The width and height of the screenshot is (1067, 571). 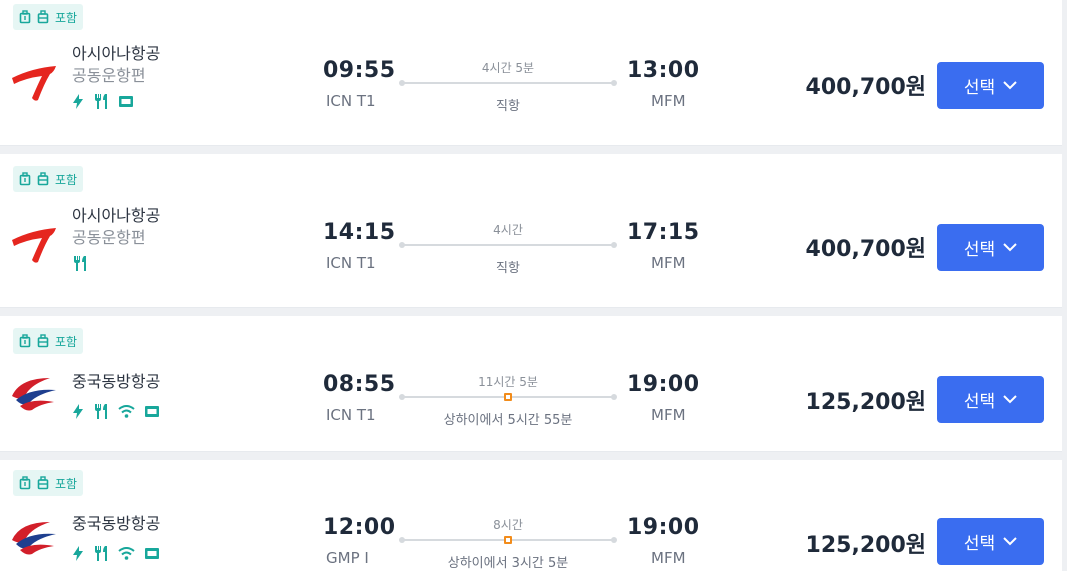 I want to click on route-info: 8시간 상하이에서 3시간 5분, so click(x=508, y=543).